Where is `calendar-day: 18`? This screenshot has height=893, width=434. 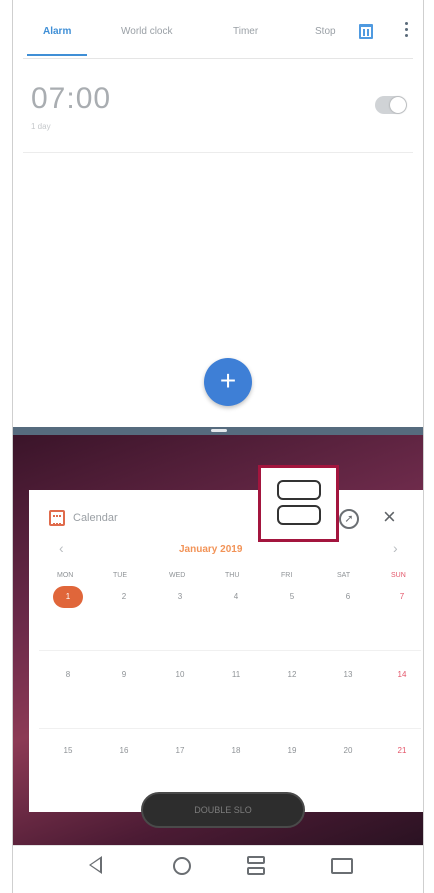 calendar-day: 18 is located at coordinates (236, 750).